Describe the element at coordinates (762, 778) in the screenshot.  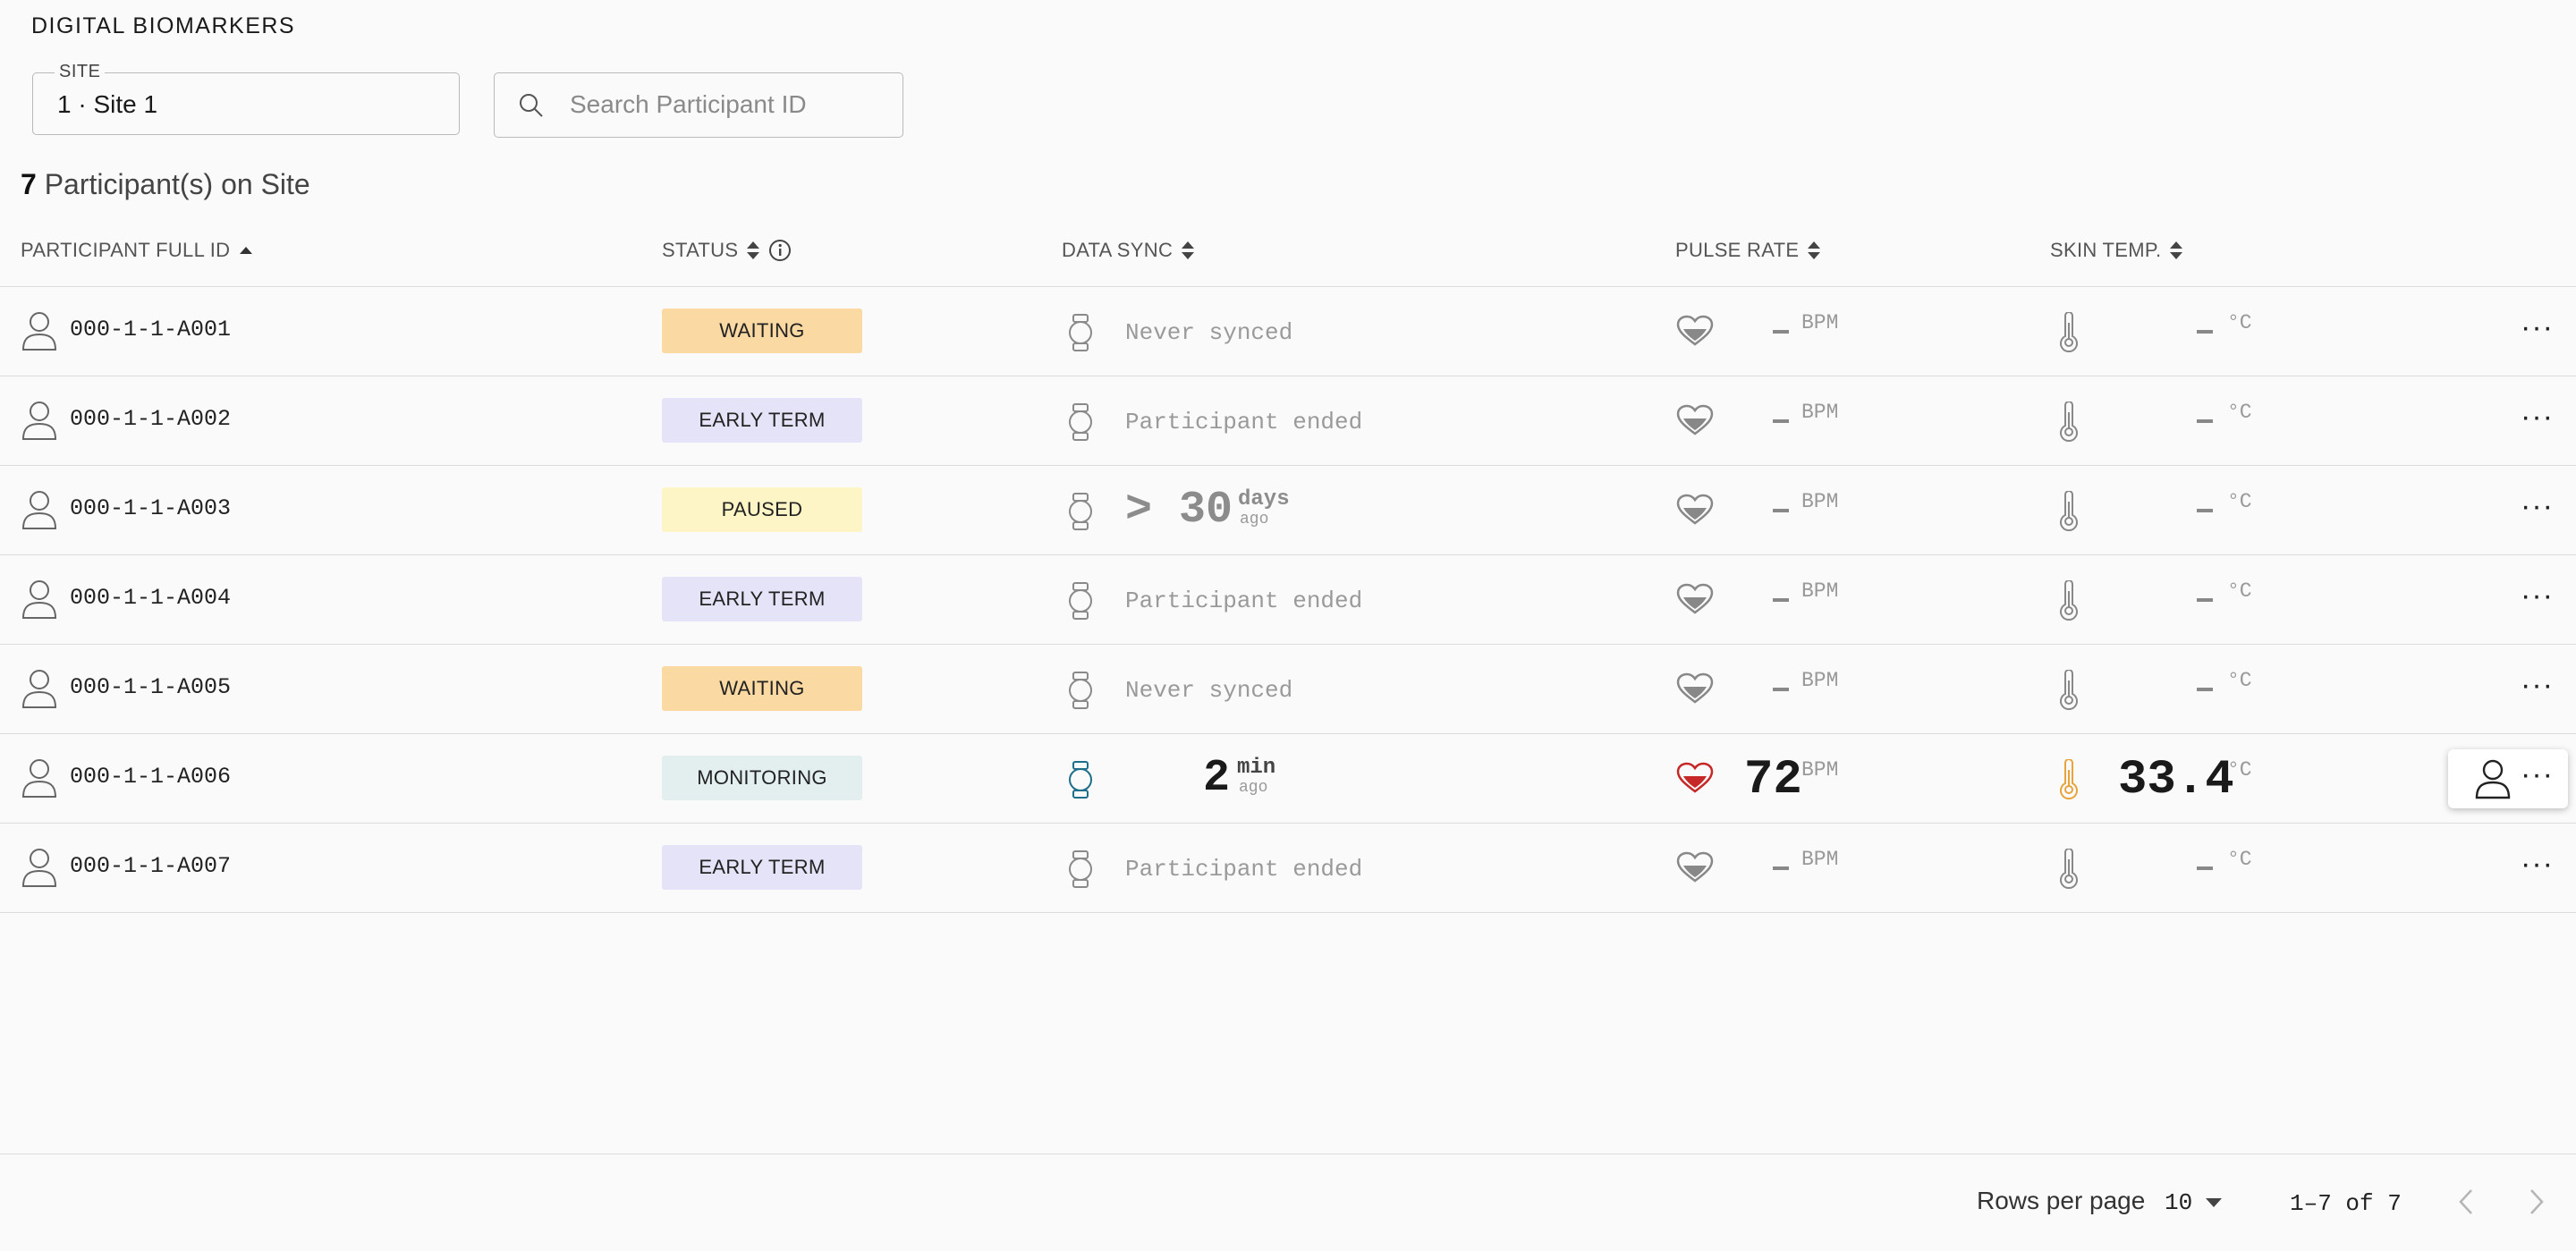
I see `status-badge: MONITORING` at that location.